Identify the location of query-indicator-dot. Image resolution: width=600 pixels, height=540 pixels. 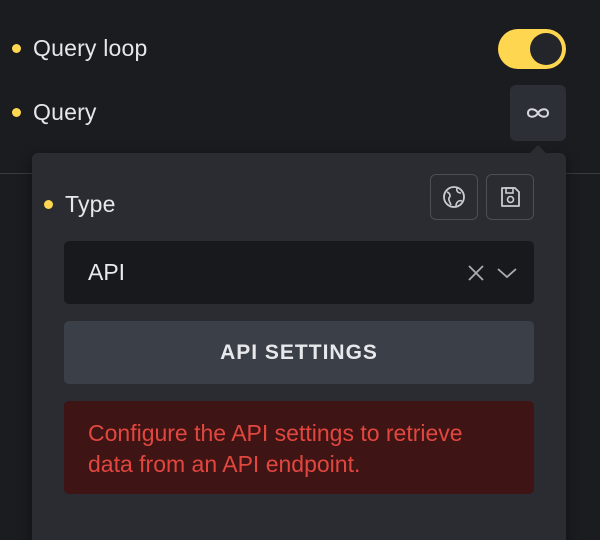
(16, 112).